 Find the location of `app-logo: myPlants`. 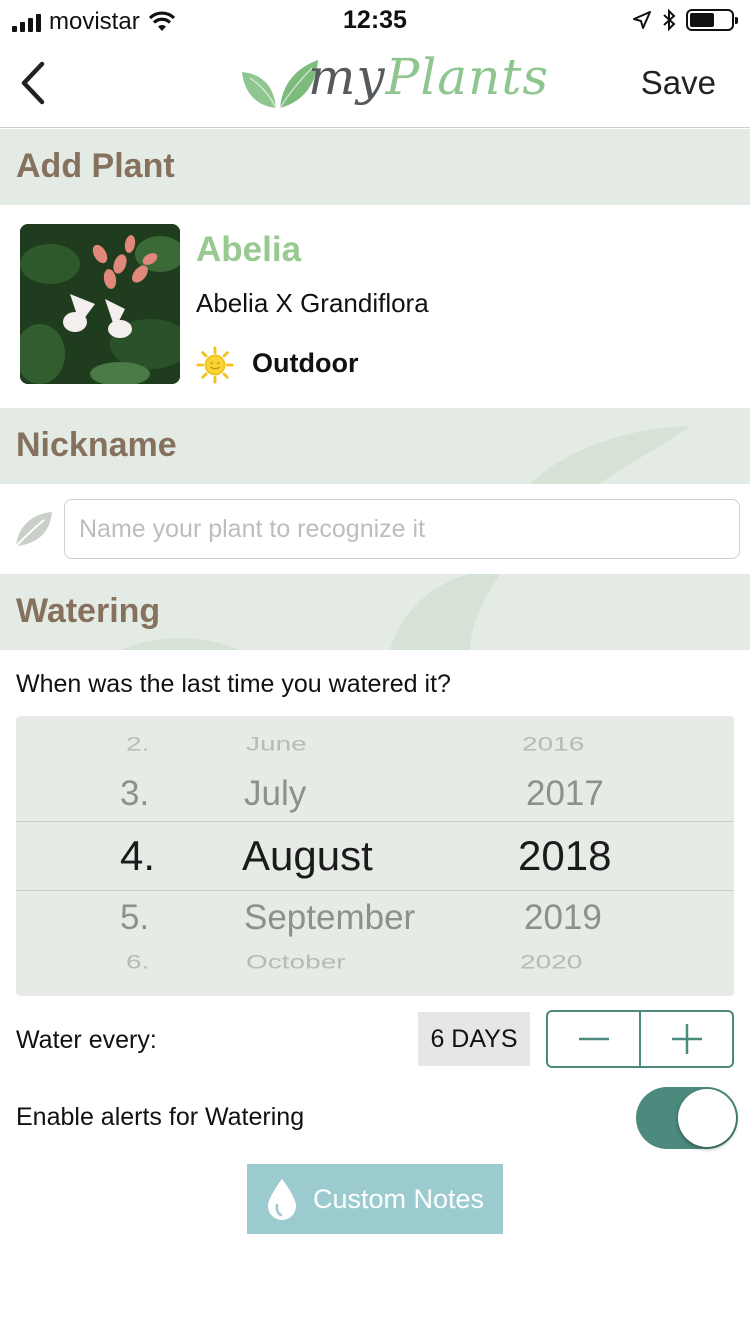

app-logo: myPlants is located at coordinates (394, 84).